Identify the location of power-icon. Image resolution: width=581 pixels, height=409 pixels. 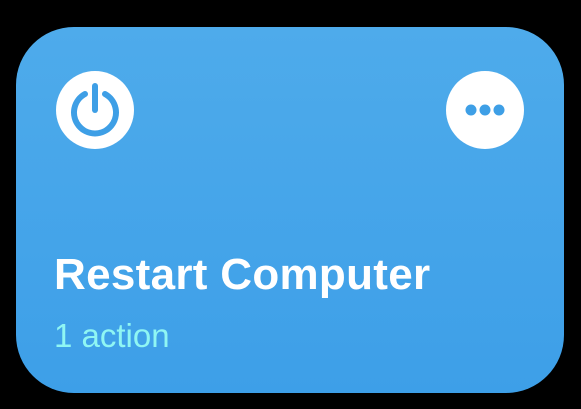
(95, 110).